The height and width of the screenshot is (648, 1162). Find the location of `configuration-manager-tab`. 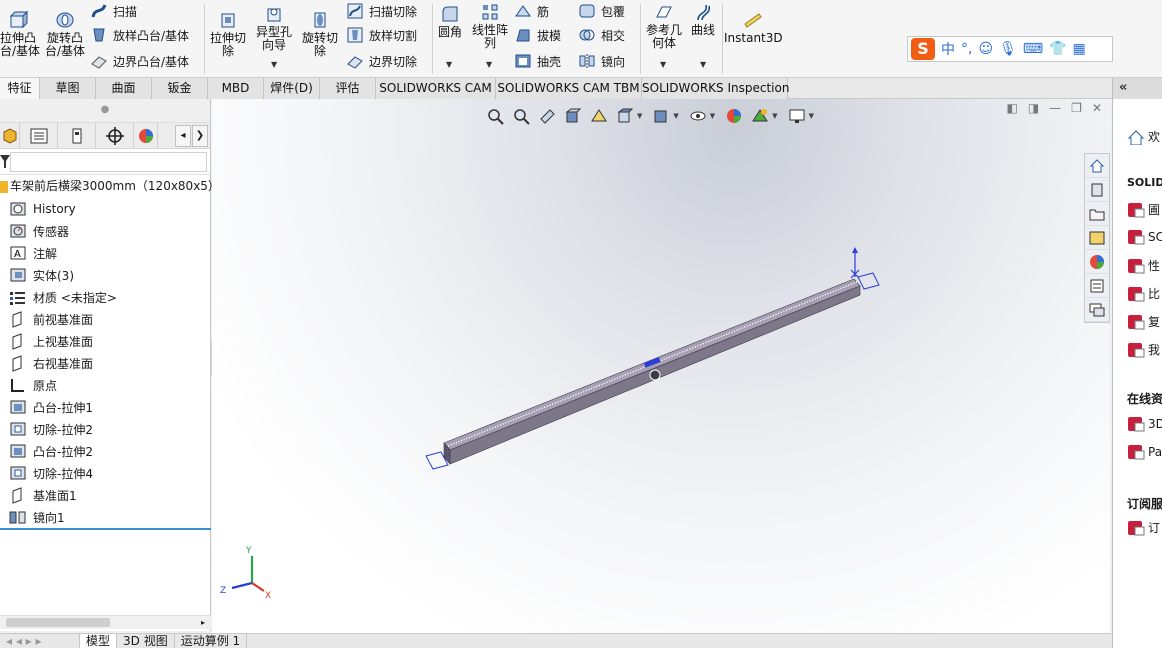

configuration-manager-tab is located at coordinates (77, 135).